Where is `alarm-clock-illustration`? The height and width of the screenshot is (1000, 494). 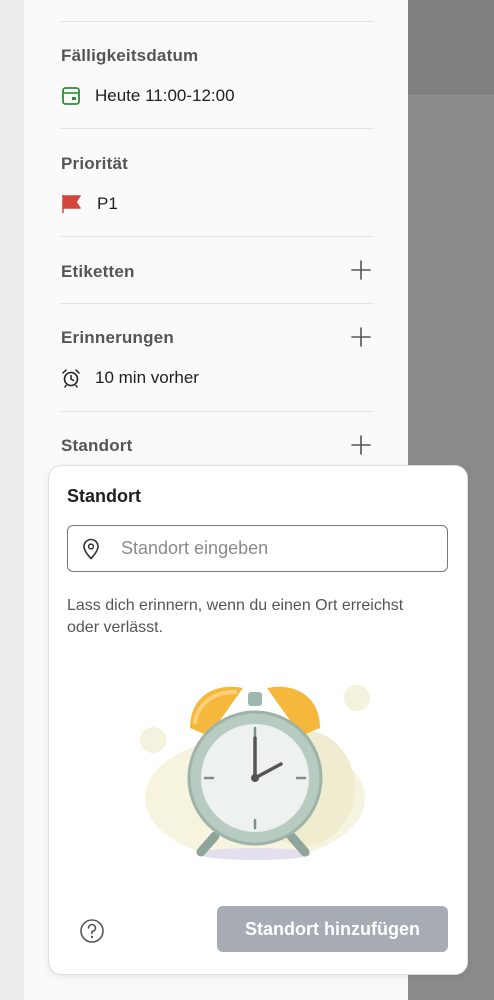
alarm-clock-illustration is located at coordinates (255, 772).